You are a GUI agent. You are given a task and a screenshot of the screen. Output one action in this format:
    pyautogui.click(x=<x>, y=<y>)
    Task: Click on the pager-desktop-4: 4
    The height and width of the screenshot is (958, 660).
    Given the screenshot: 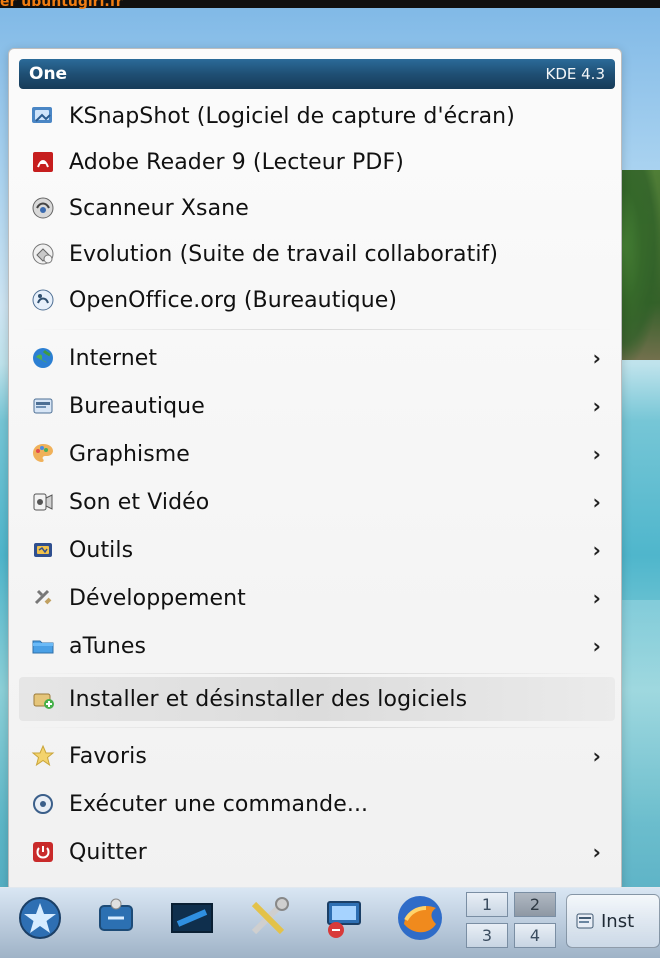 What is the action you would take?
    pyautogui.click(x=535, y=935)
    